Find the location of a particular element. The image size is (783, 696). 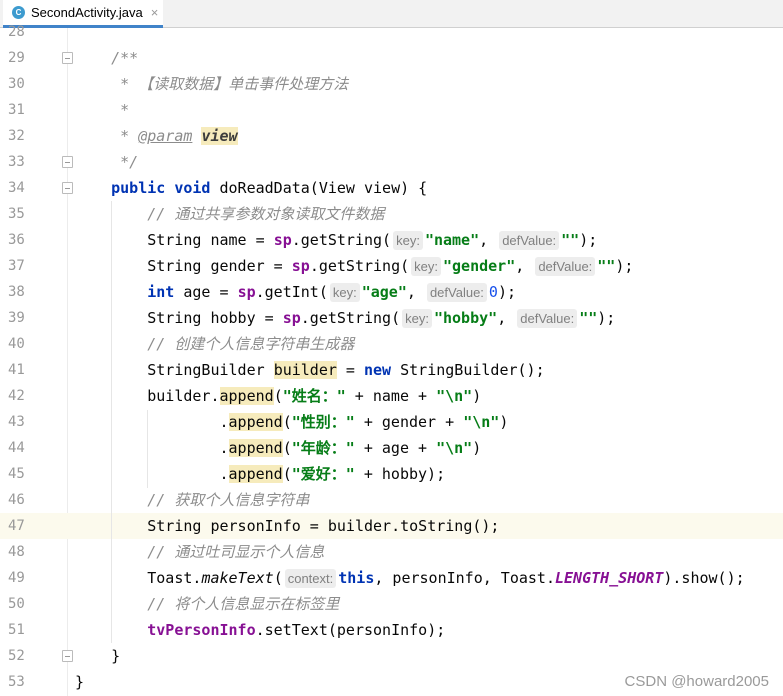

code-token: + hobby); is located at coordinates (400, 474).